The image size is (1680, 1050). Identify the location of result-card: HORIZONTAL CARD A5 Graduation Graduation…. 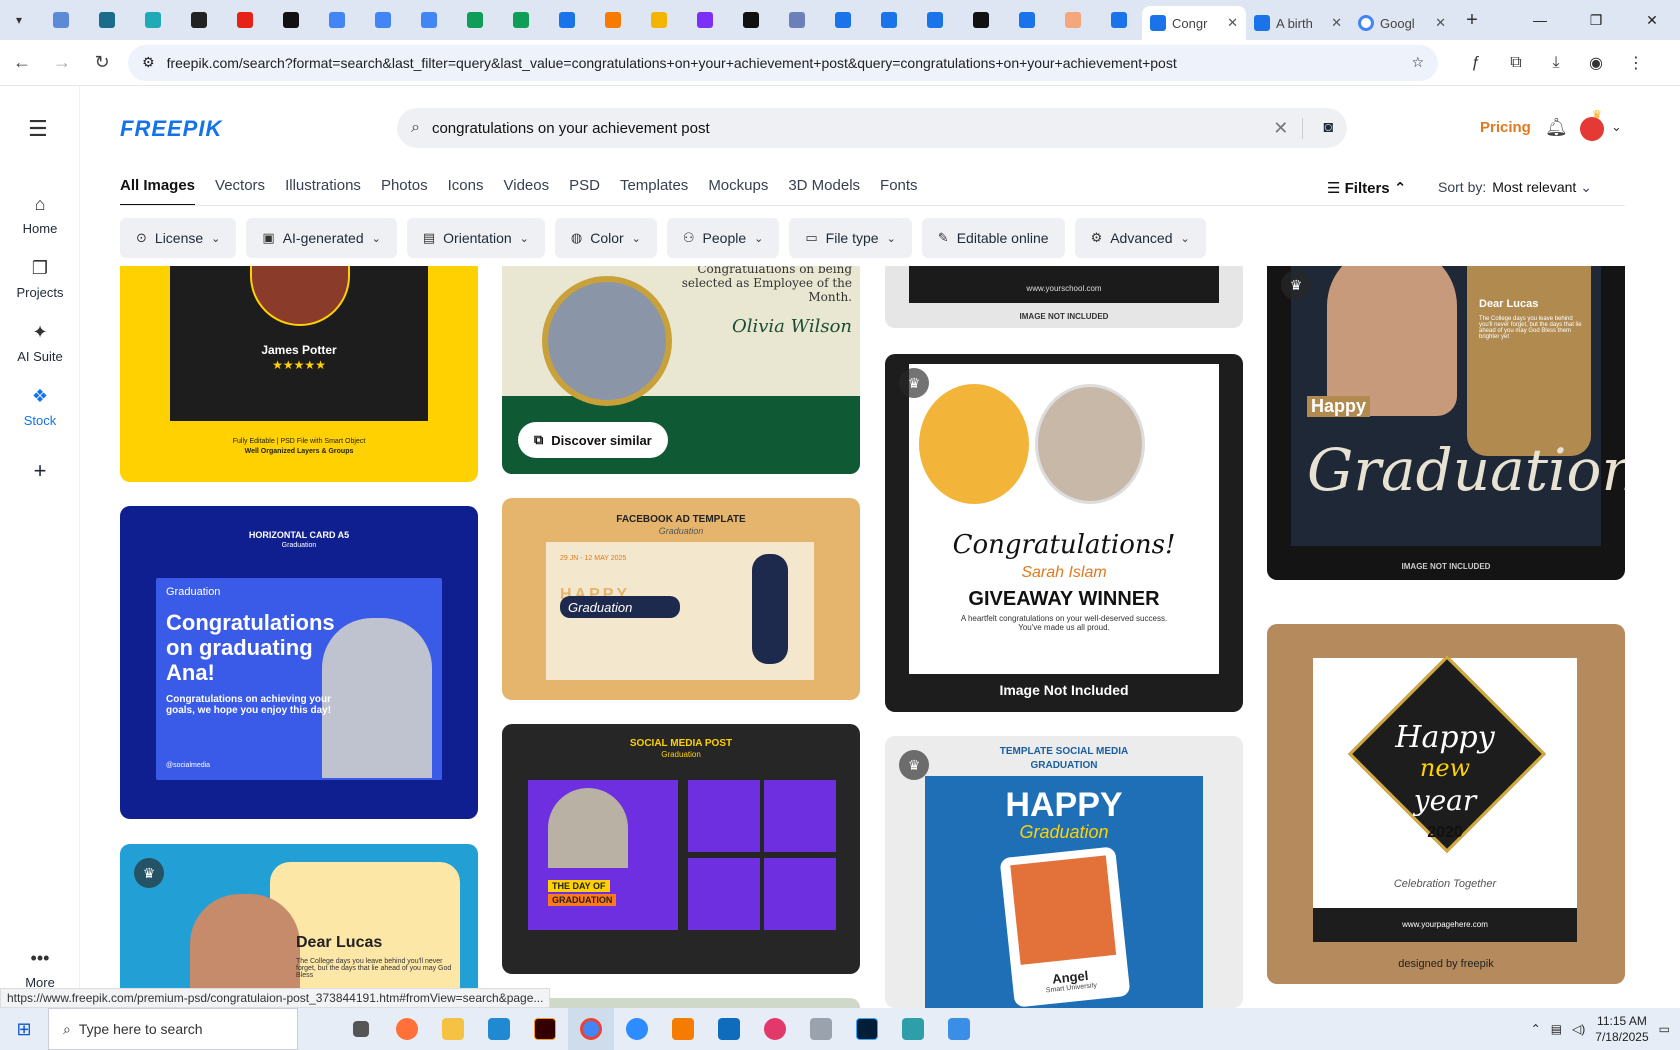
(299, 662).